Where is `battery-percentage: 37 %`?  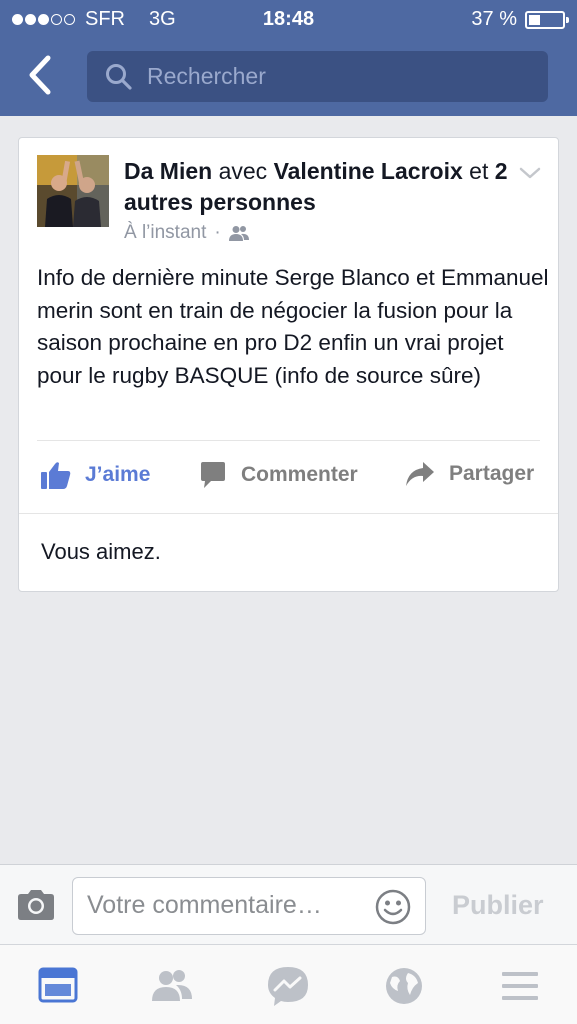 battery-percentage: 37 % is located at coordinates (494, 19).